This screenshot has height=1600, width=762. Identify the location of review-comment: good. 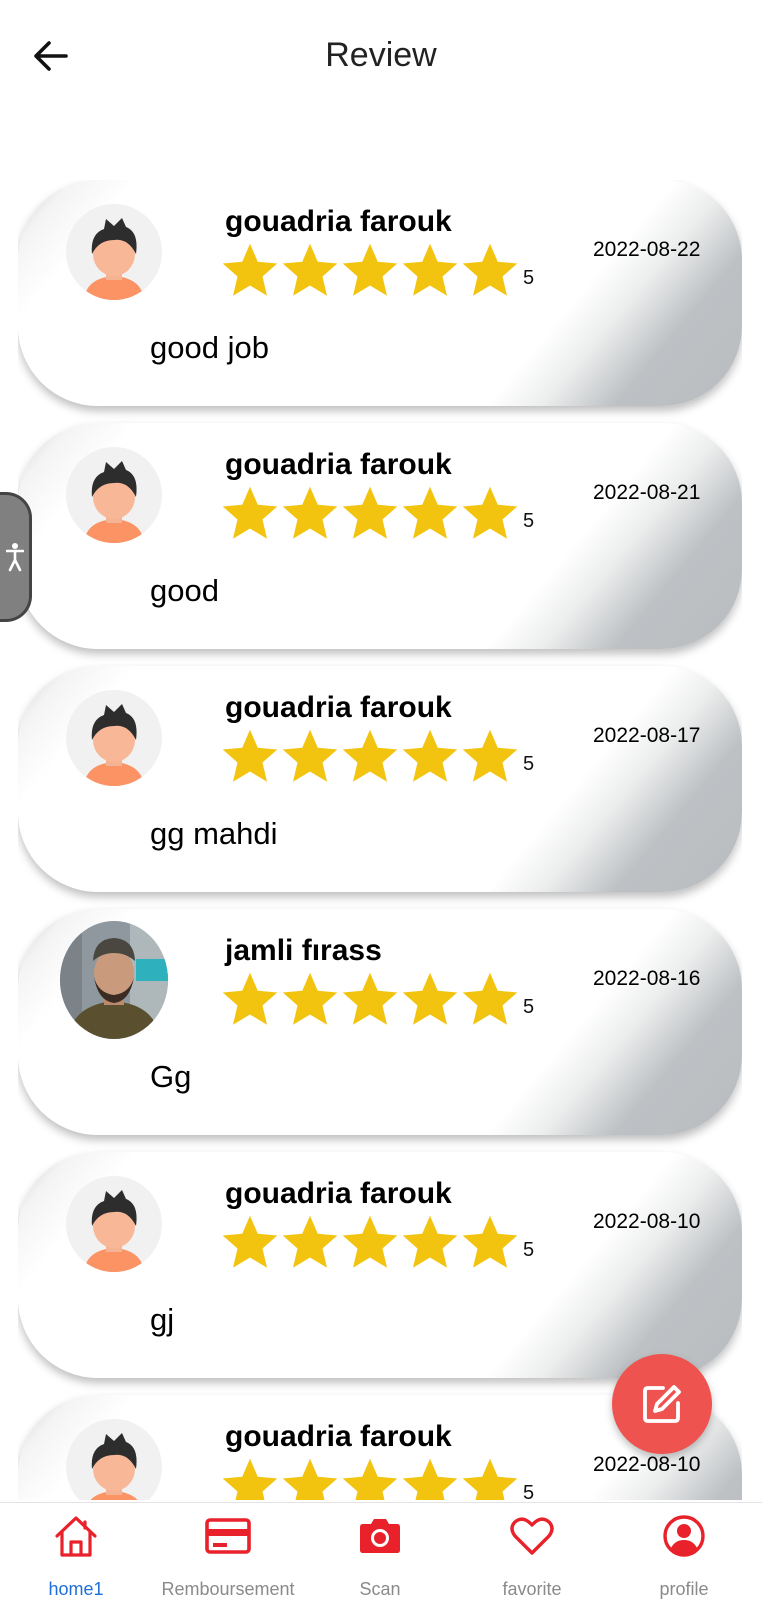
(184, 590).